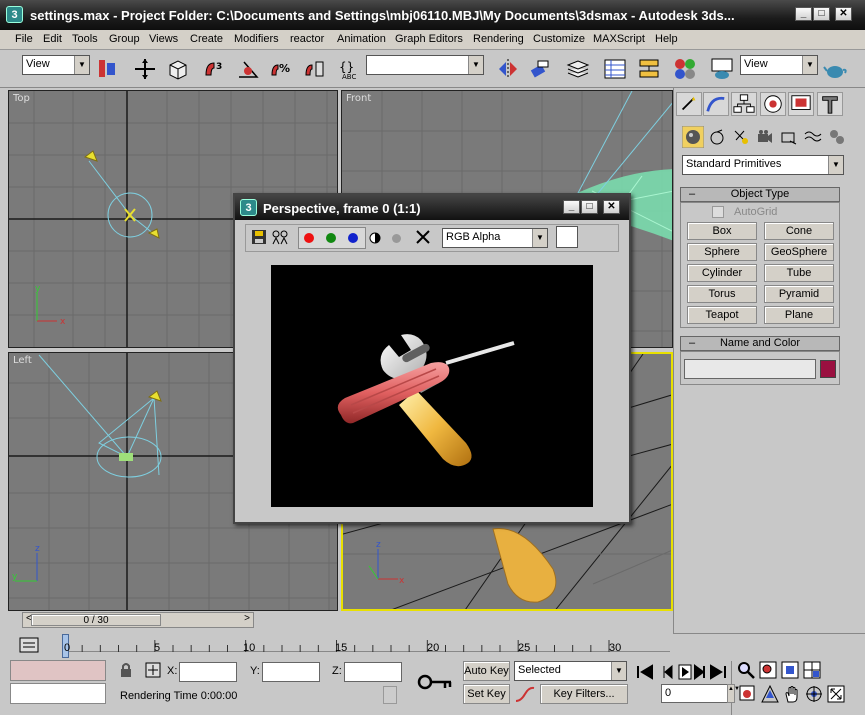 The image size is (865, 715). What do you see at coordinates (396, 238) in the screenshot?
I see `monochrome-toggle` at bounding box center [396, 238].